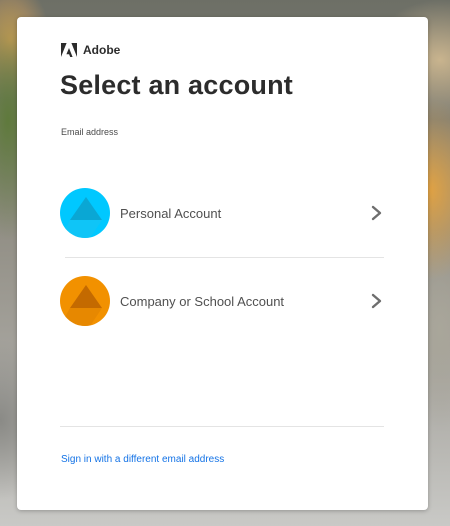 This screenshot has width=450, height=526. What do you see at coordinates (142, 459) in the screenshot?
I see `different-email-link: Sign in with a different email address` at bounding box center [142, 459].